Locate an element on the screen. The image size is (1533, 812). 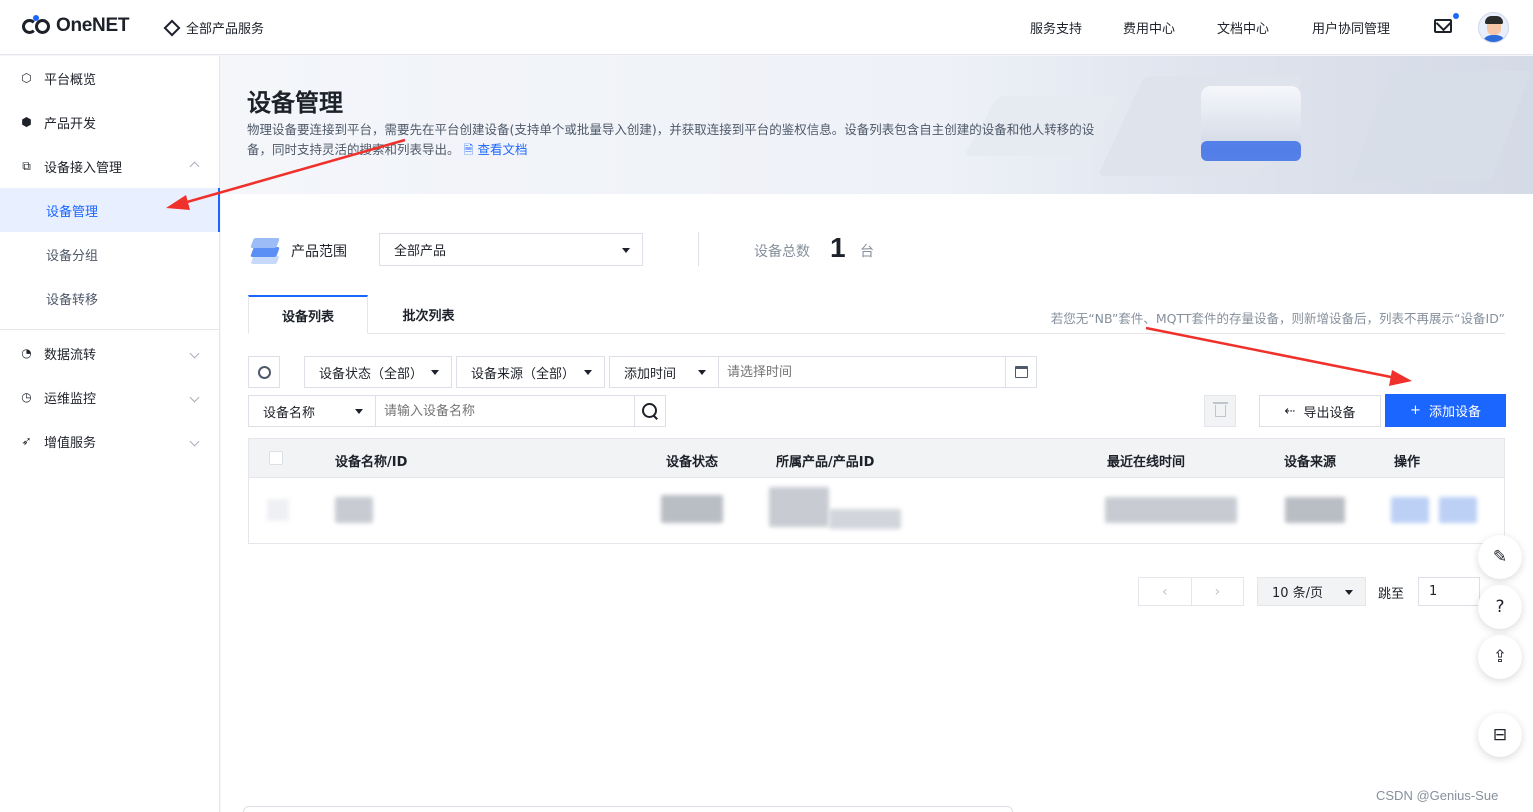
sidebar-item-data-flow: ◔ 数据流转 is located at coordinates (110, 353).